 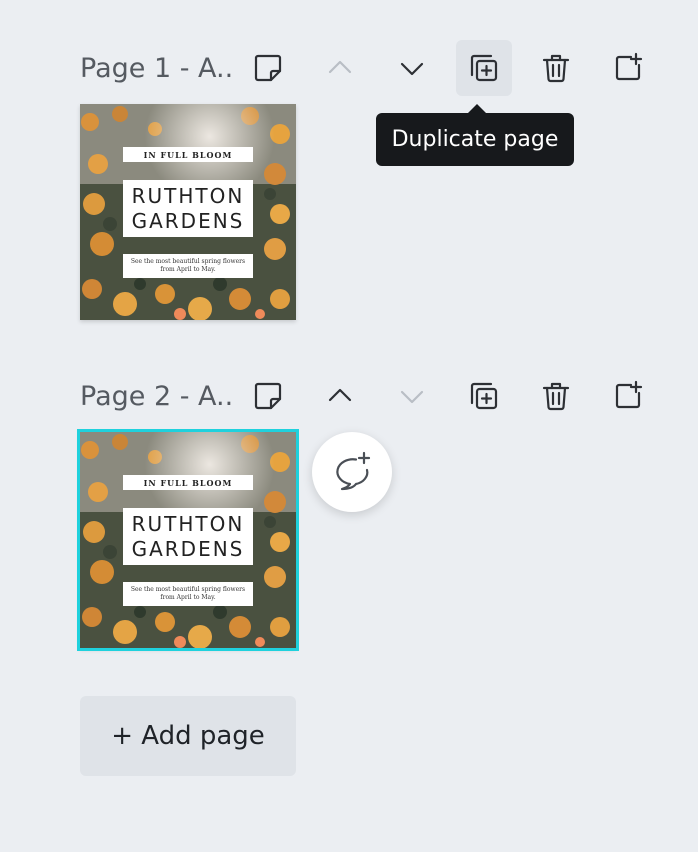 I want to click on add-comment-button, so click(x=352, y=472).